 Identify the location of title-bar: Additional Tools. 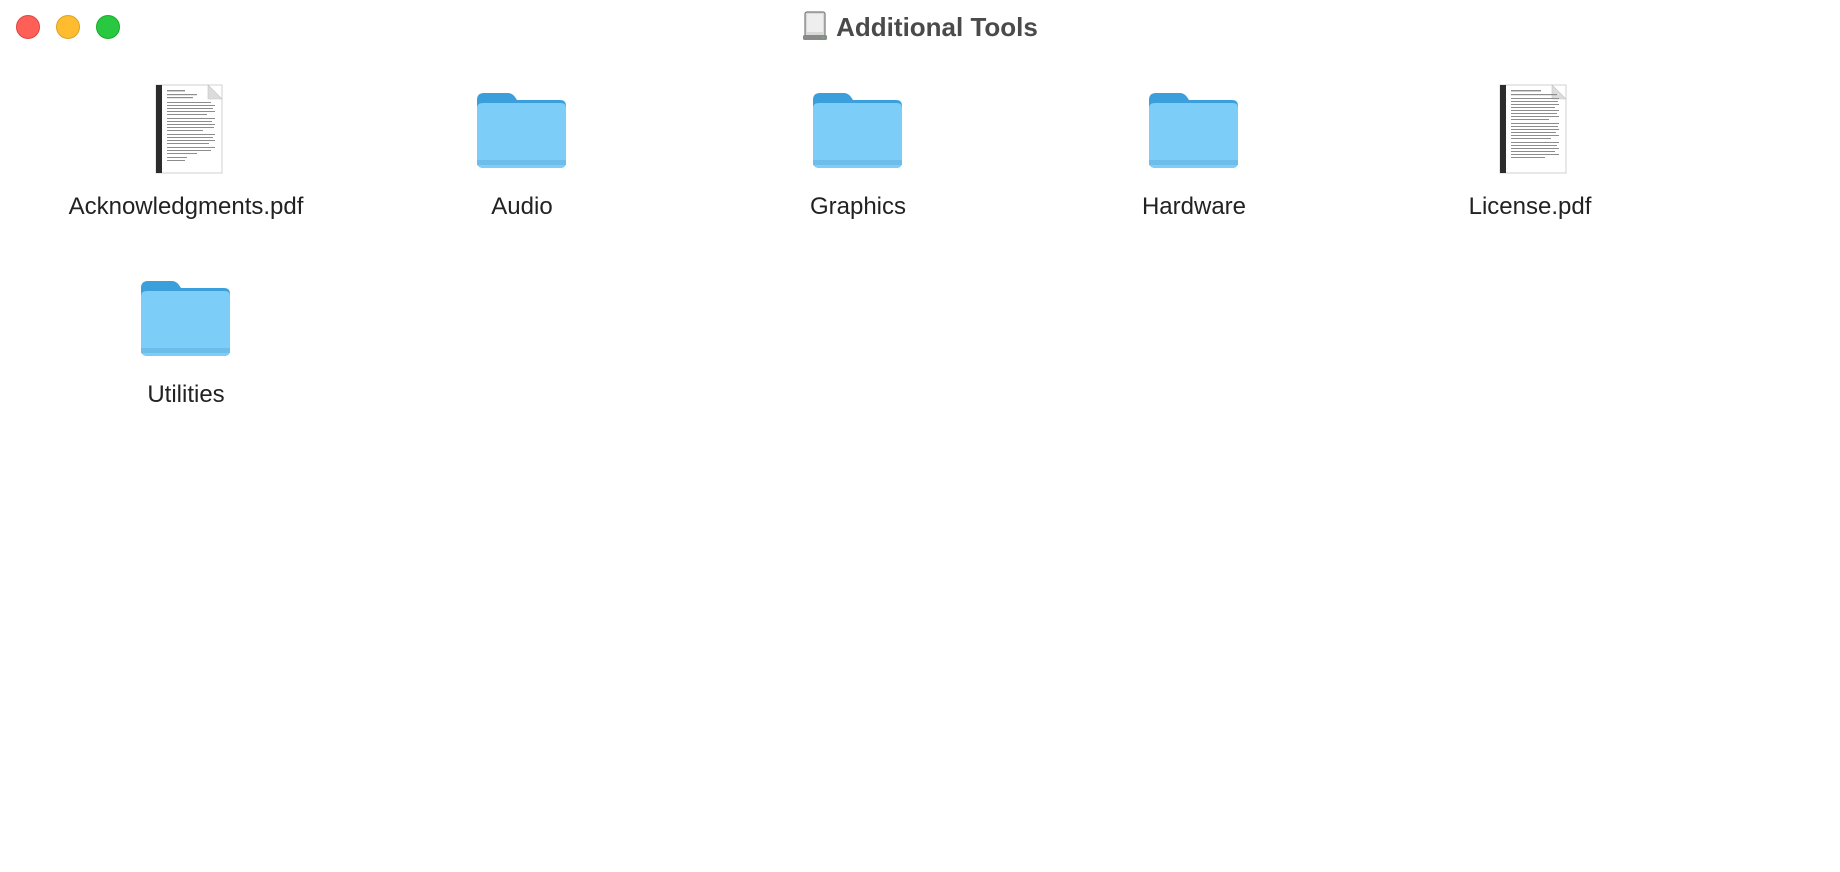
(920, 27).